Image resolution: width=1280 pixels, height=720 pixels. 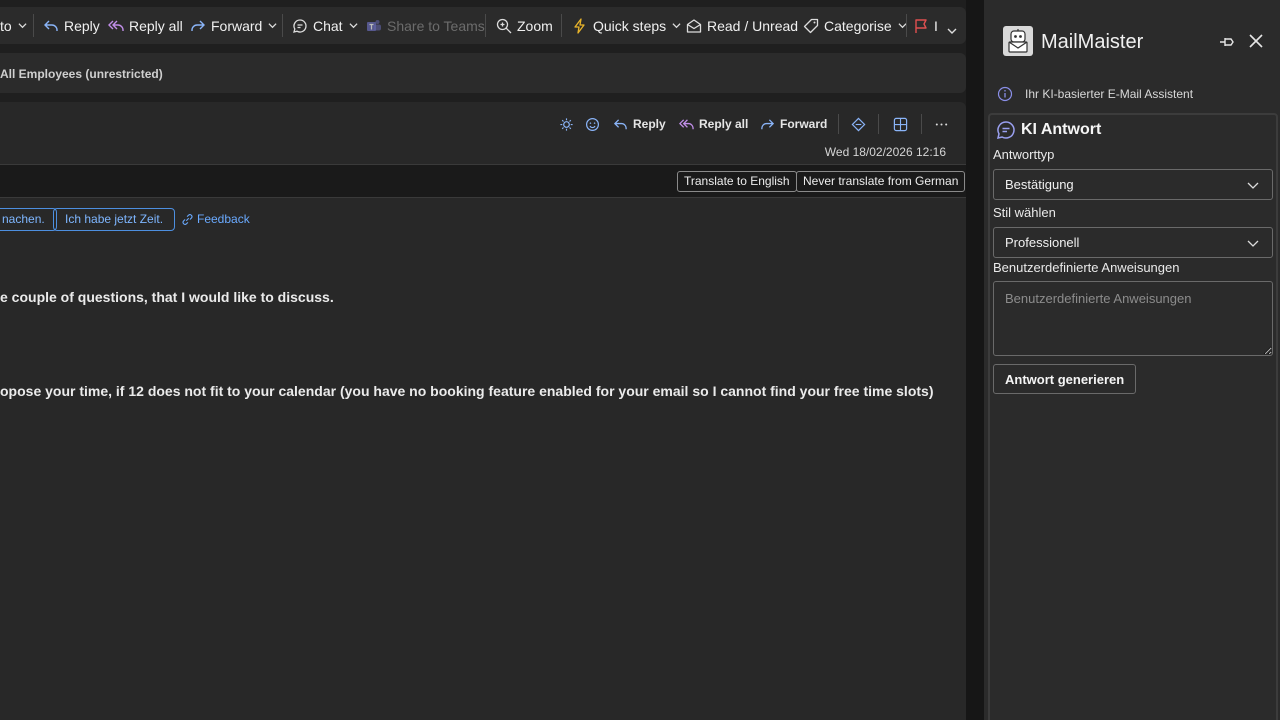 I want to click on custom-instructions-input, so click(x=1133, y=318).